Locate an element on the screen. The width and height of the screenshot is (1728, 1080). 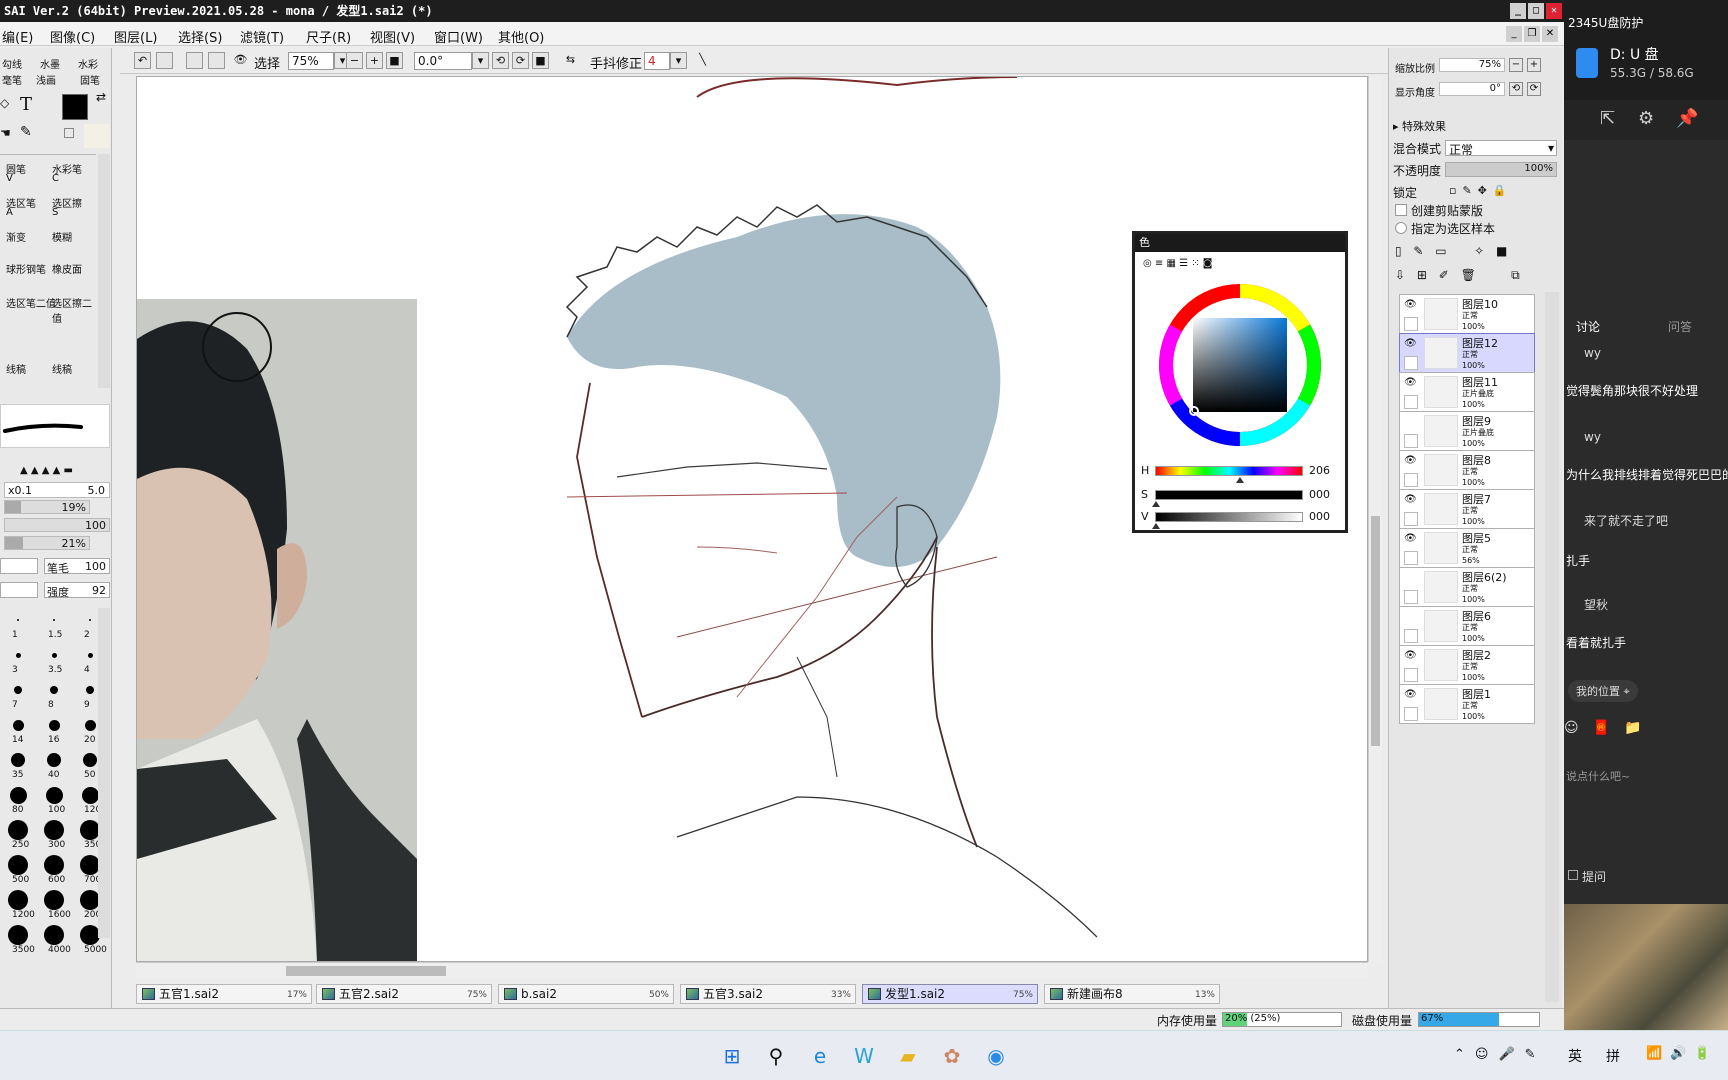
rotate-reset-button: ■ is located at coordinates (540, 60).